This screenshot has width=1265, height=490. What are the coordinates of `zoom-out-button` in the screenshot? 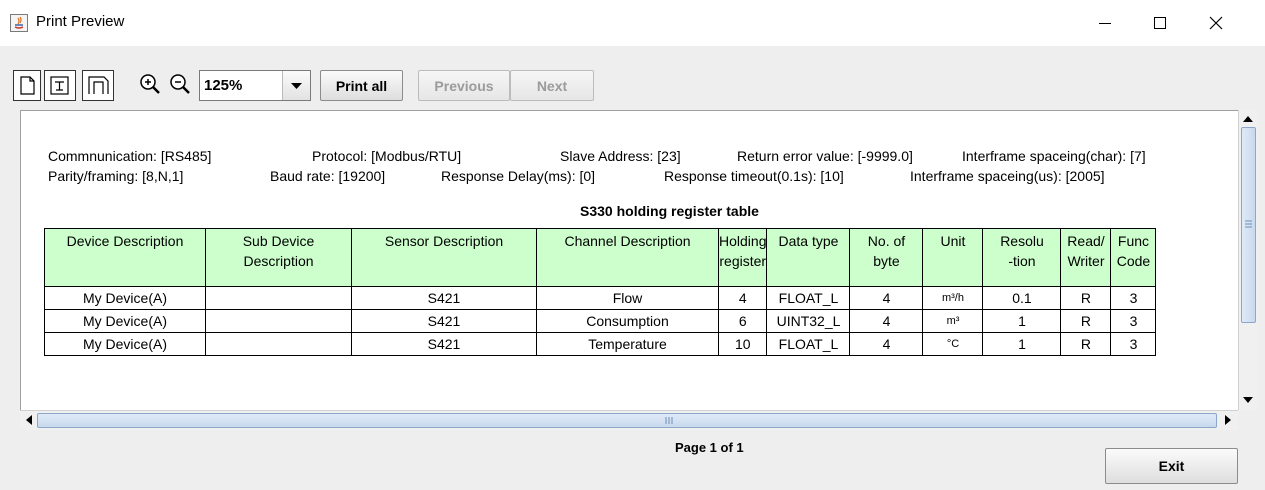 It's located at (180, 85).